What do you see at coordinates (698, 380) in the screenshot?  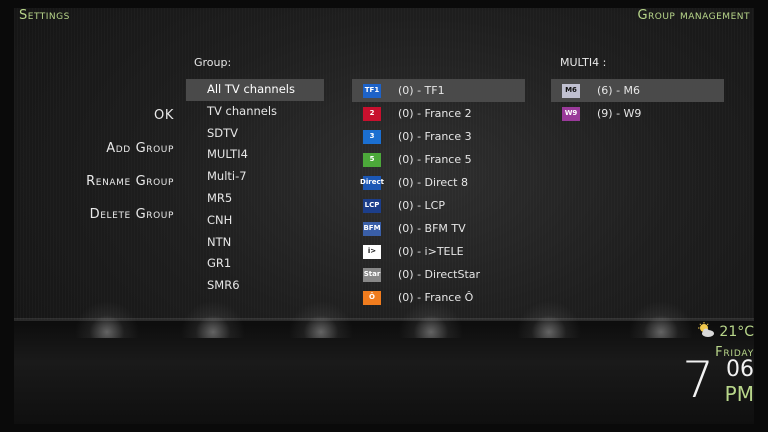 I see `clock-hour: 7` at bounding box center [698, 380].